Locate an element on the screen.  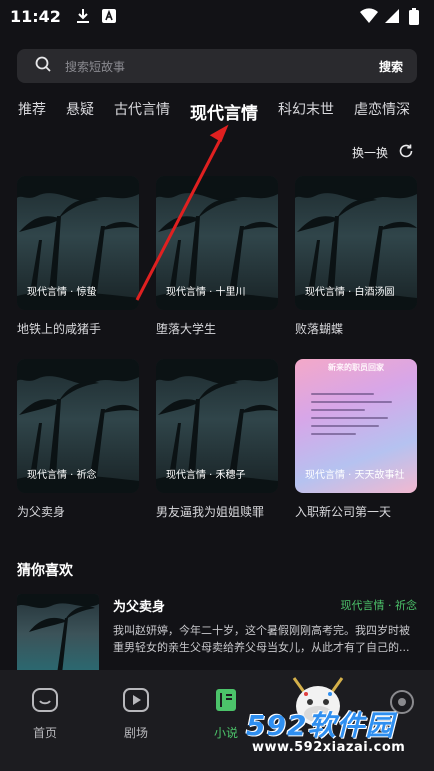
story-card: 新来的职员回家 现代言情 · 天天故事社 入职新公司第一天 is located at coordinates (356, 439).